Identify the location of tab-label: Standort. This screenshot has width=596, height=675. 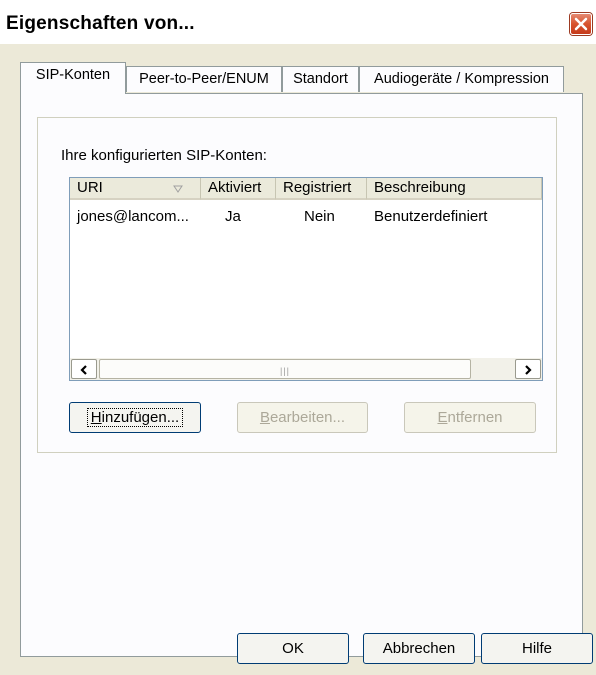
(320, 79).